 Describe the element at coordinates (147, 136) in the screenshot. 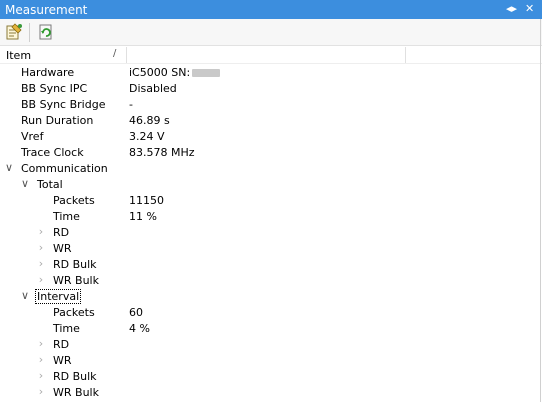

I see `row-value: 3.24 V` at that location.